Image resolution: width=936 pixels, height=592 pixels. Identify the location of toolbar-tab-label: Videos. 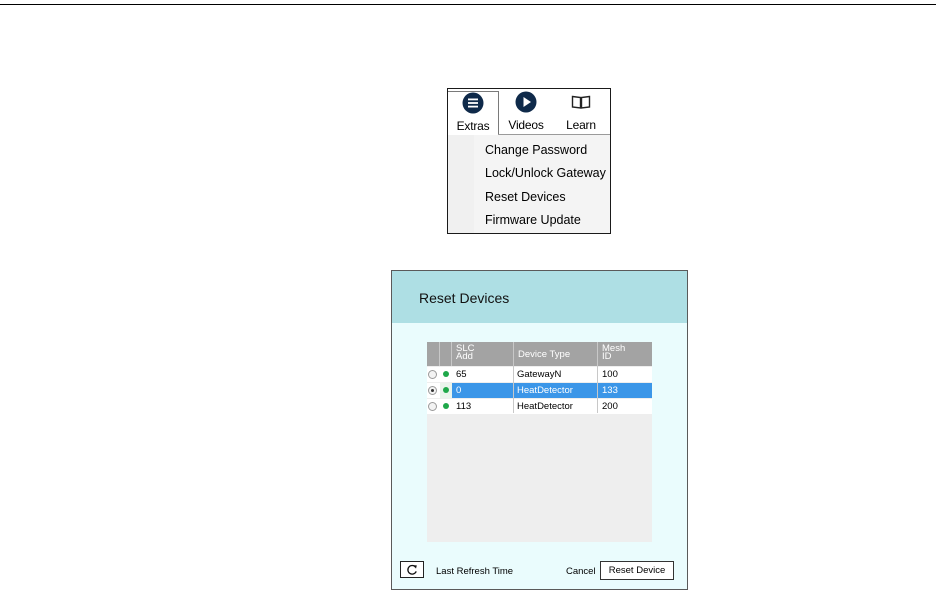
(526, 125).